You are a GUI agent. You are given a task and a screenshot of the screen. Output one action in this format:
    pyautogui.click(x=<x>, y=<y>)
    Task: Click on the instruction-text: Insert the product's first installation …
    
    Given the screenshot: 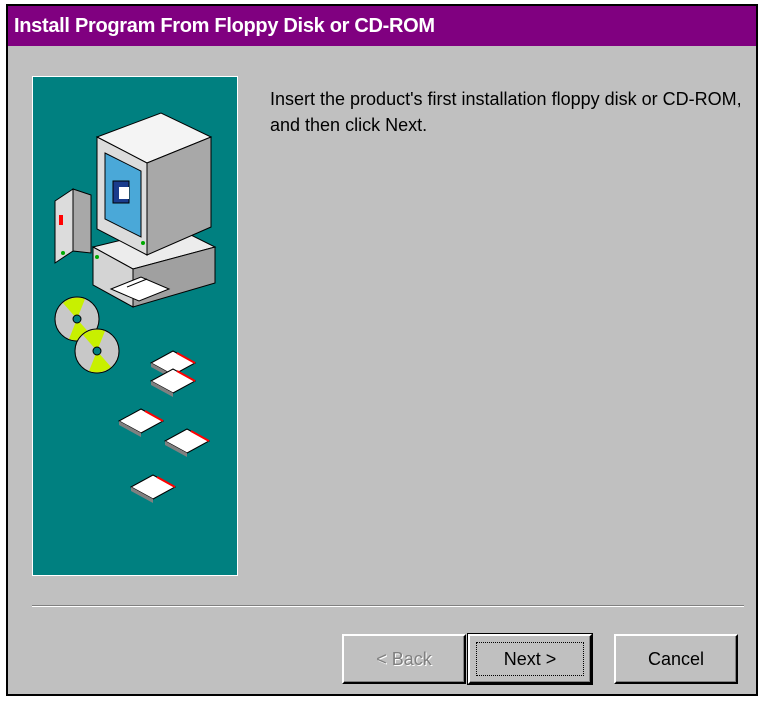 What is the action you would take?
    pyautogui.click(x=510, y=112)
    